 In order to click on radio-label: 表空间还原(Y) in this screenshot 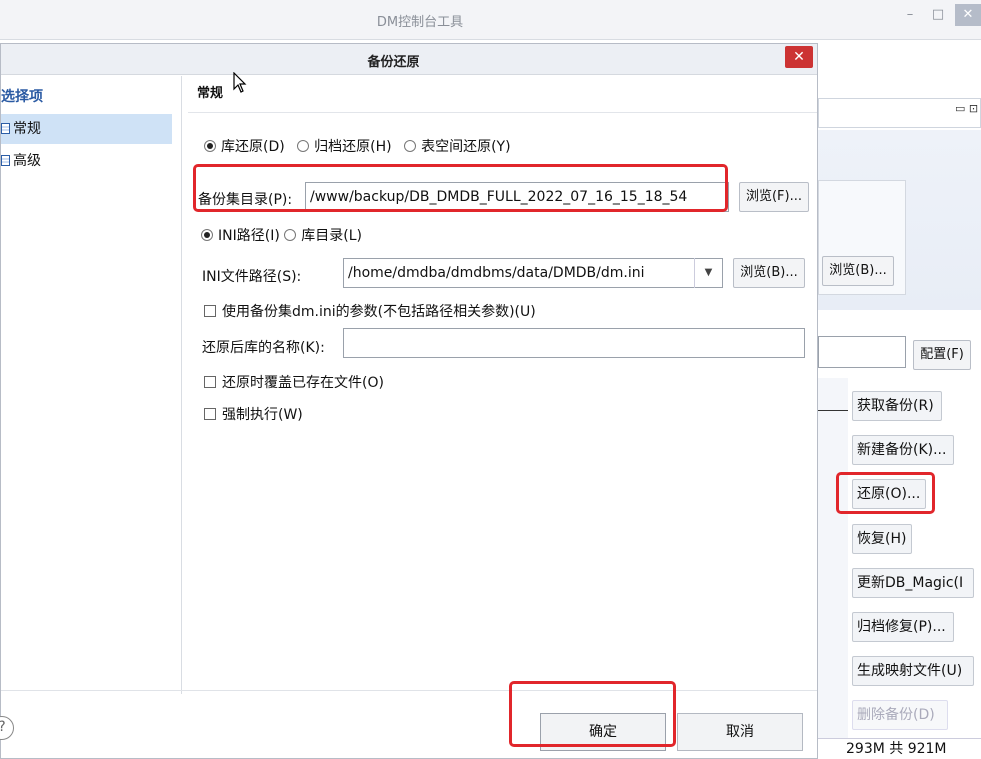, I will do `click(466, 147)`.